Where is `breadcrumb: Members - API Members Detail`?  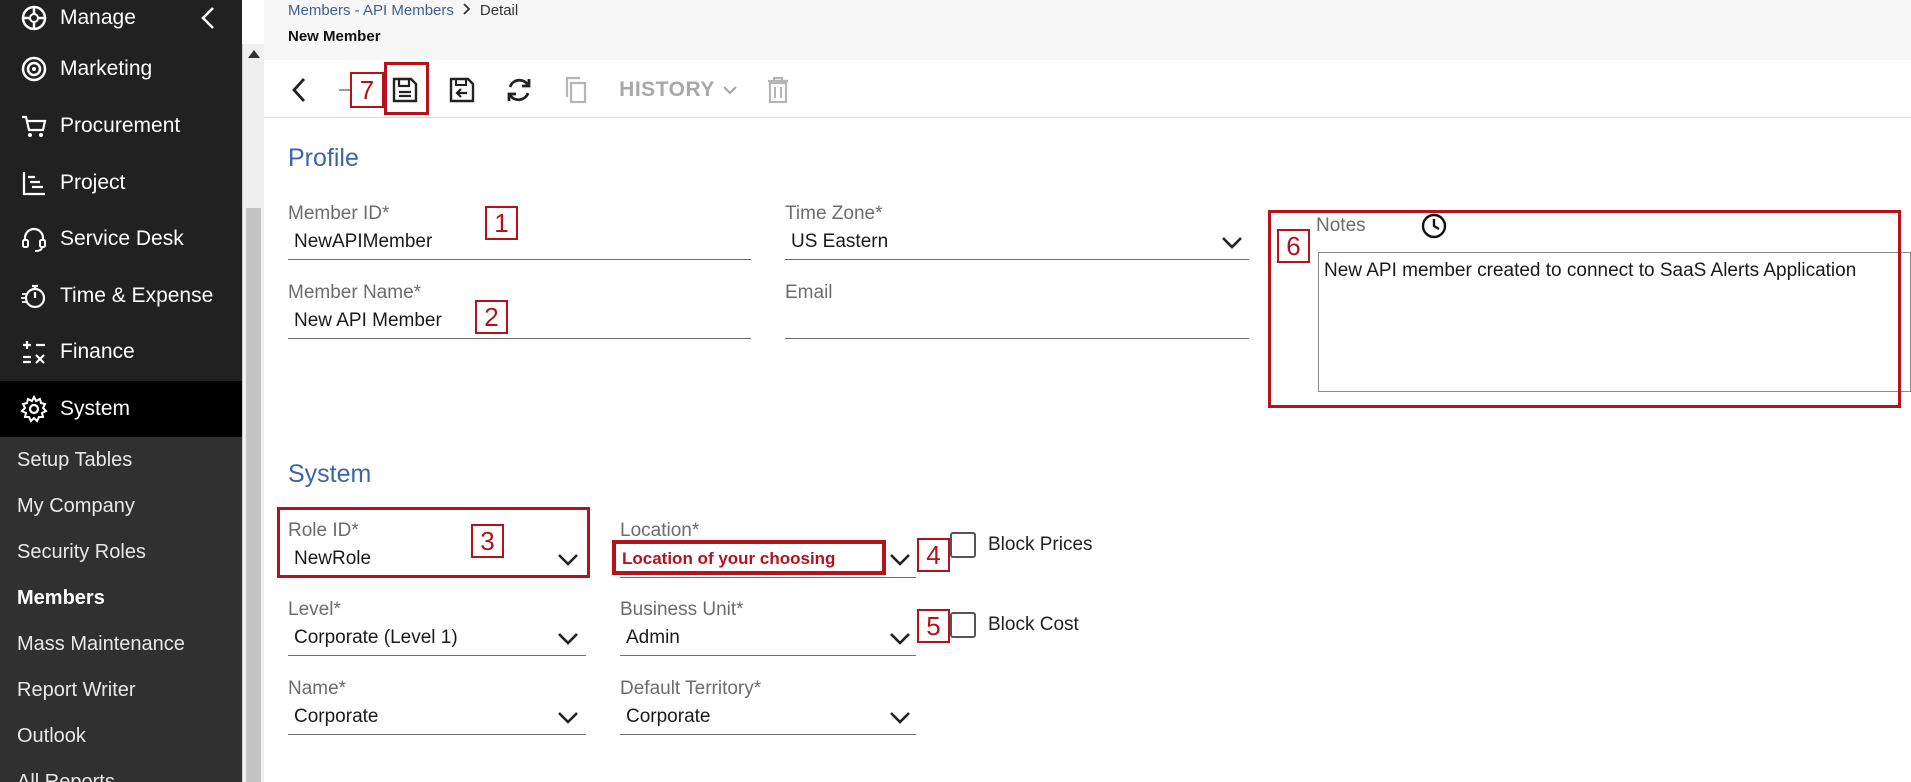
breadcrumb: Members - API Members Detail is located at coordinates (403, 10).